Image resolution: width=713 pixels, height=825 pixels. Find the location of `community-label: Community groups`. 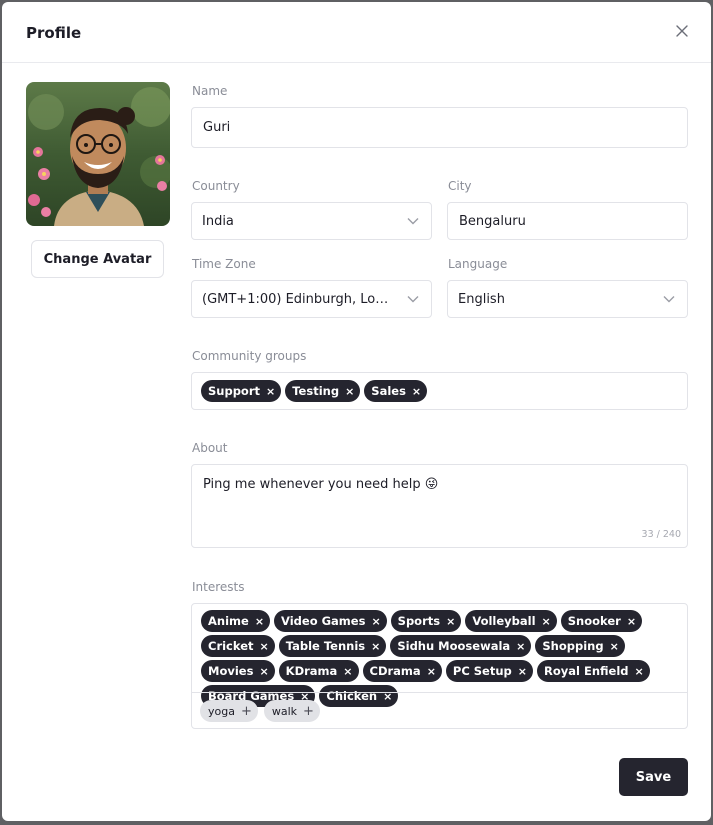

community-label: Community groups is located at coordinates (249, 356).